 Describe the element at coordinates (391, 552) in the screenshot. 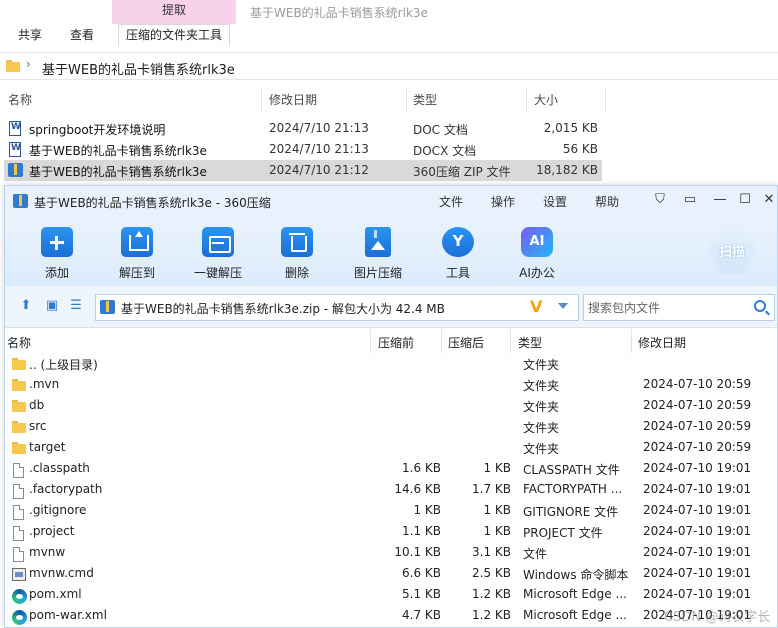

I see `list-item: mvnw 10.1 KB 3.1 KB 文件 2024-07-10 19:01` at that location.